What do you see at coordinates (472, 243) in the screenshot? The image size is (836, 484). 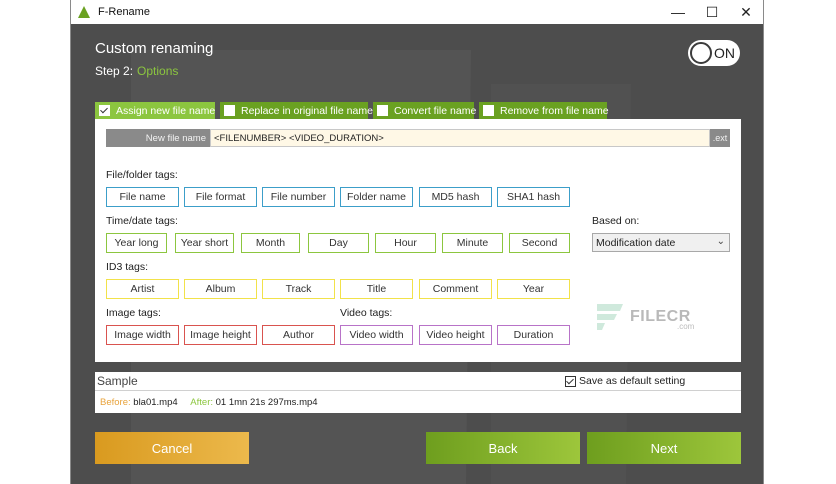 I see `tag-minute: Minute` at bounding box center [472, 243].